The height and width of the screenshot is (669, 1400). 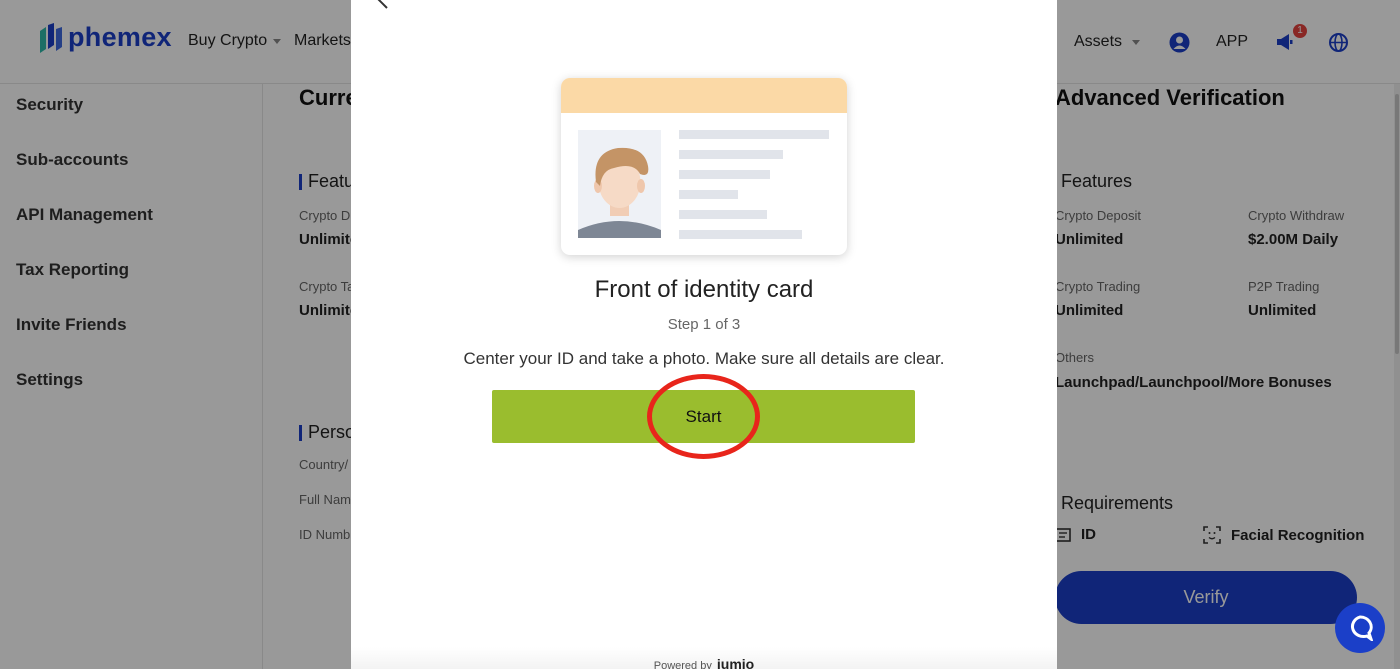 What do you see at coordinates (735, 662) in the screenshot?
I see `jumio-logo: jumio` at bounding box center [735, 662].